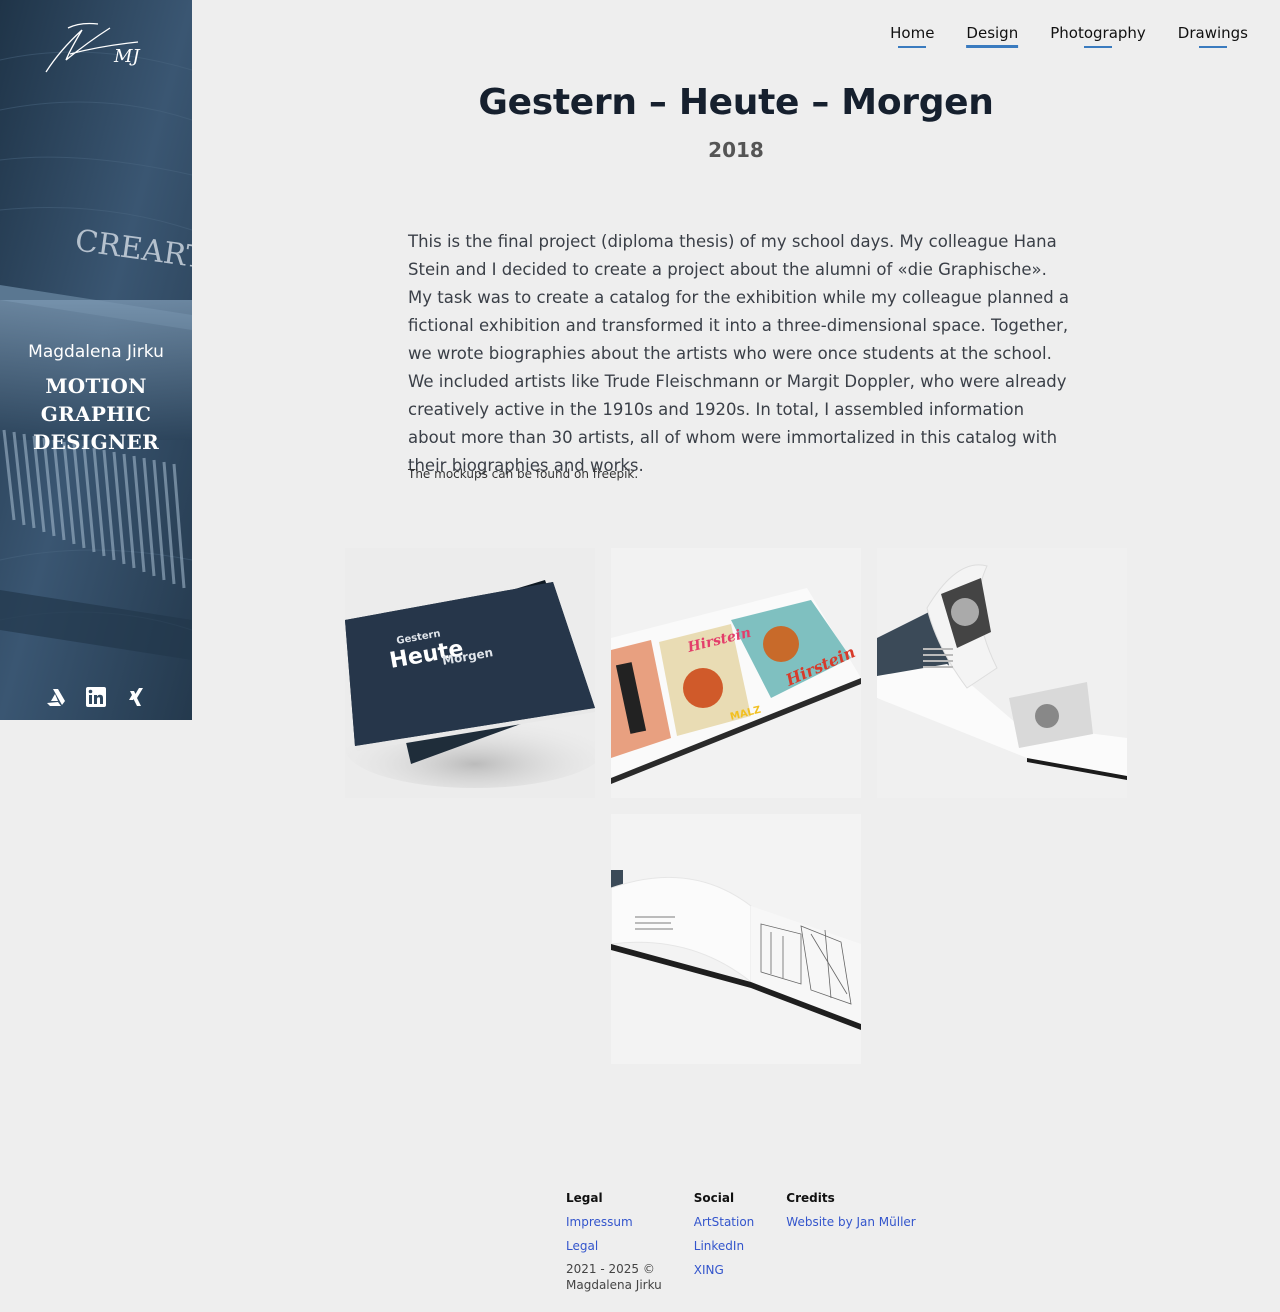 The width and height of the screenshot is (1280, 1312). I want to click on footer-social: Social ArtStation LinkedIn XING, so click(724, 1242).